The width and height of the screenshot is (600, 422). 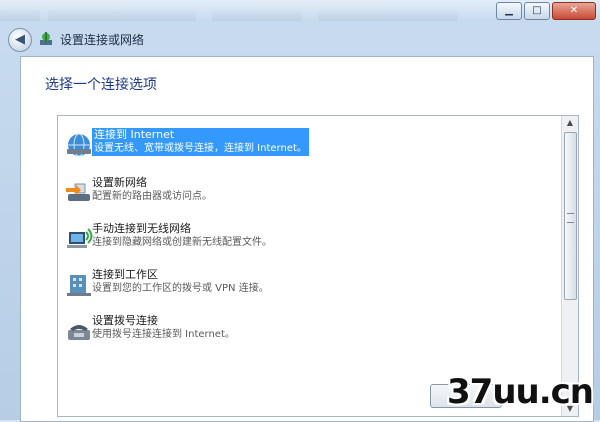 What do you see at coordinates (388, 15) in the screenshot?
I see `blurred-search` at bounding box center [388, 15].